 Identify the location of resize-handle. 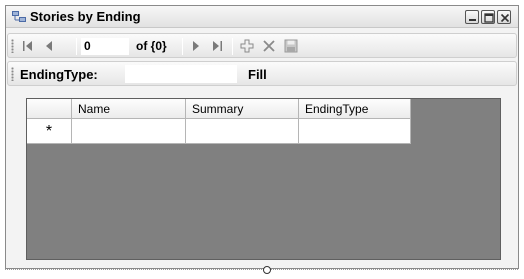
(267, 270).